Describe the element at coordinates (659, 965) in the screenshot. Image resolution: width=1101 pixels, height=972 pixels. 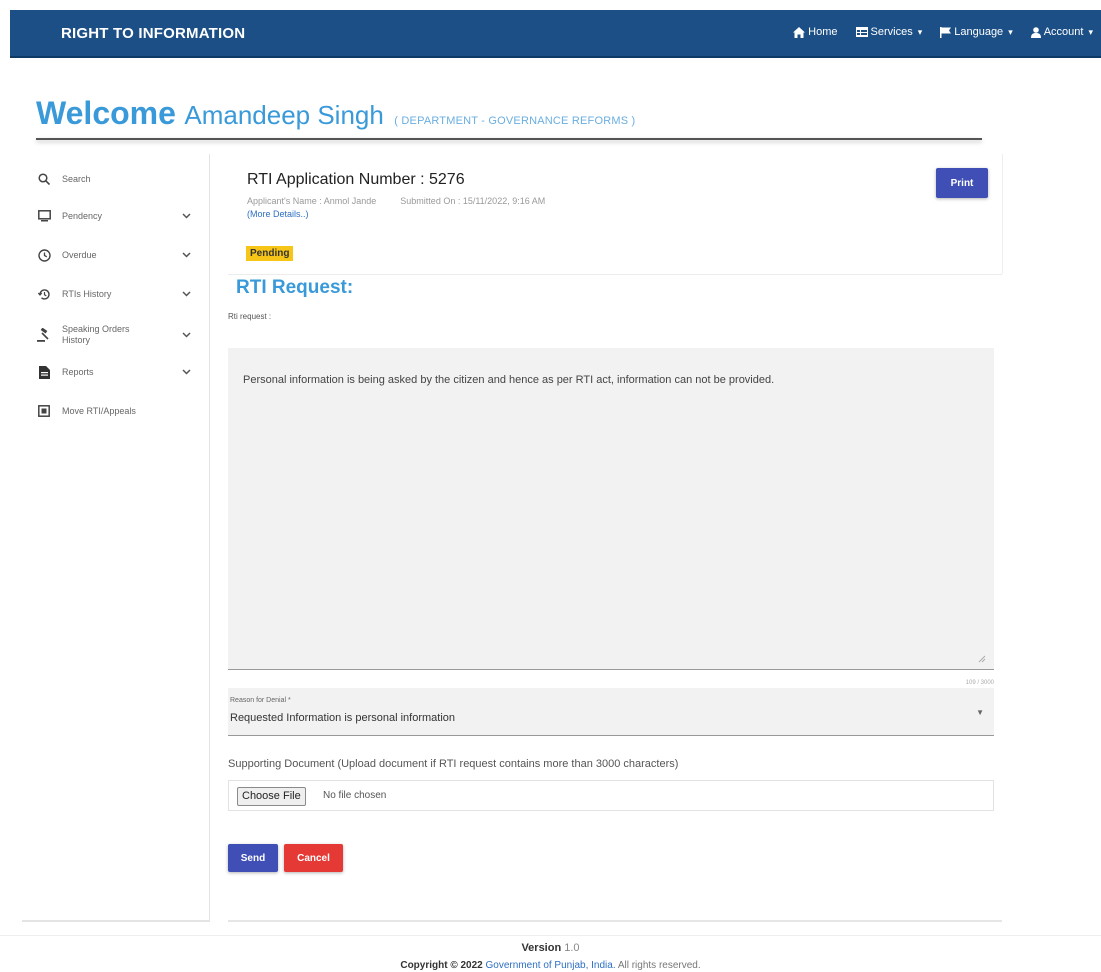
I see `rights-text: All rights reserved.` at that location.